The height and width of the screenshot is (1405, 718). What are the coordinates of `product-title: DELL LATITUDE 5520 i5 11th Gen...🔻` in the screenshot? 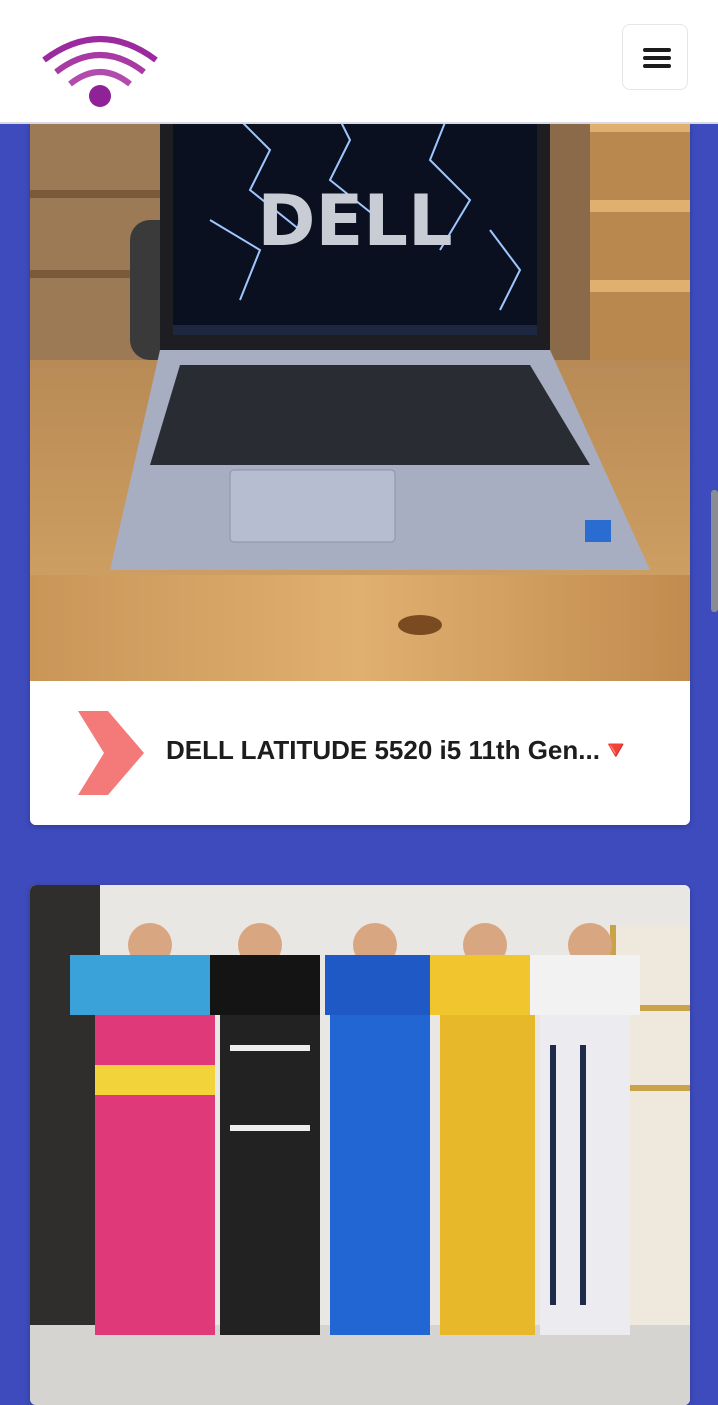 It's located at (416, 750).